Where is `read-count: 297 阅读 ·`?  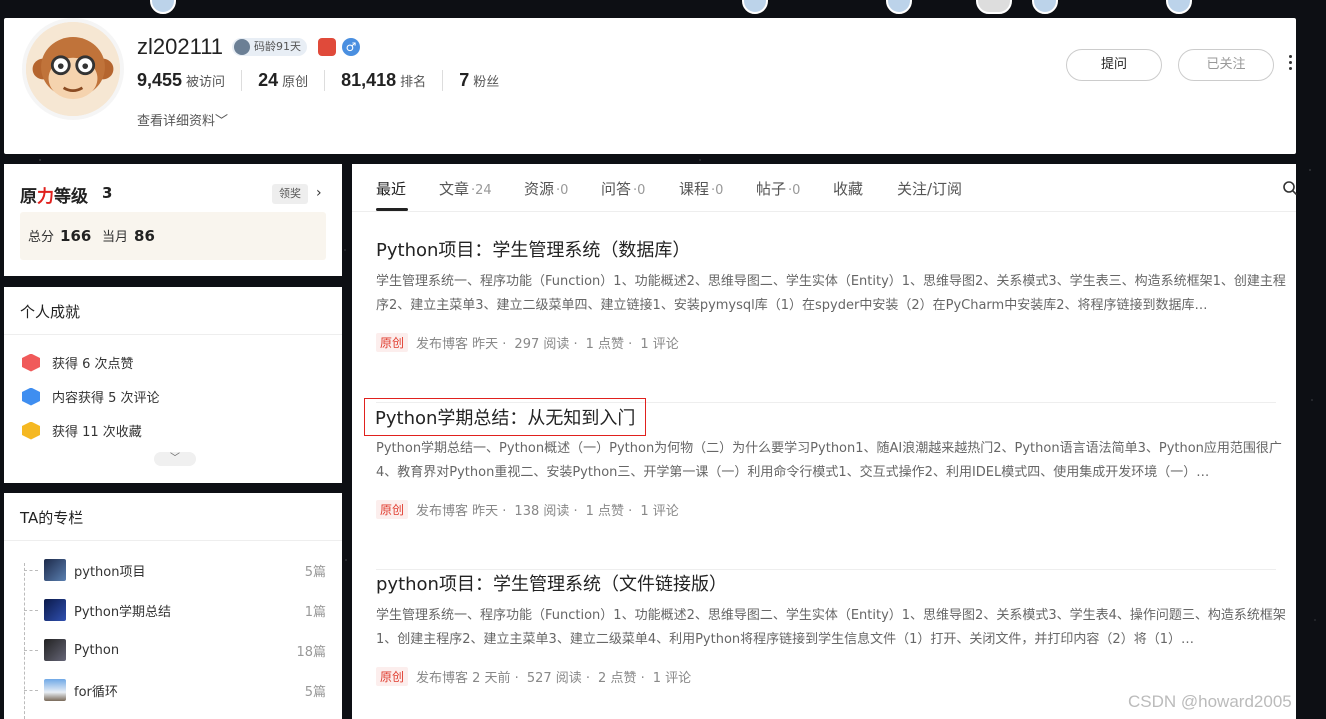 read-count: 297 阅读 · is located at coordinates (546, 344).